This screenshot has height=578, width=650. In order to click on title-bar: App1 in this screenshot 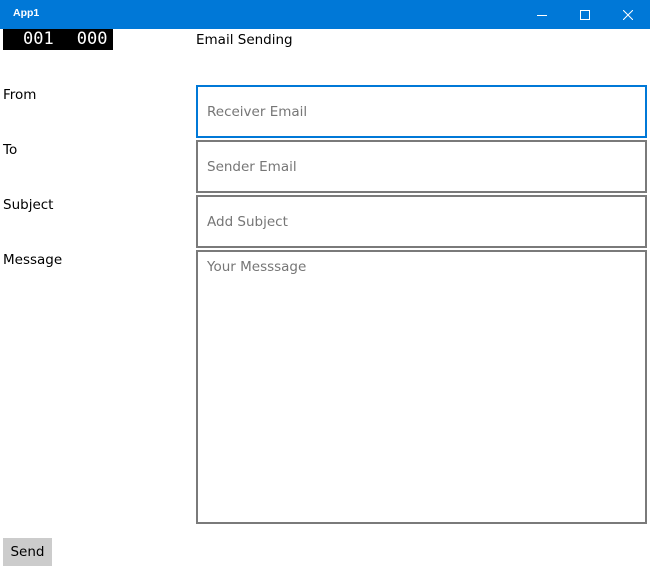, I will do `click(325, 14)`.